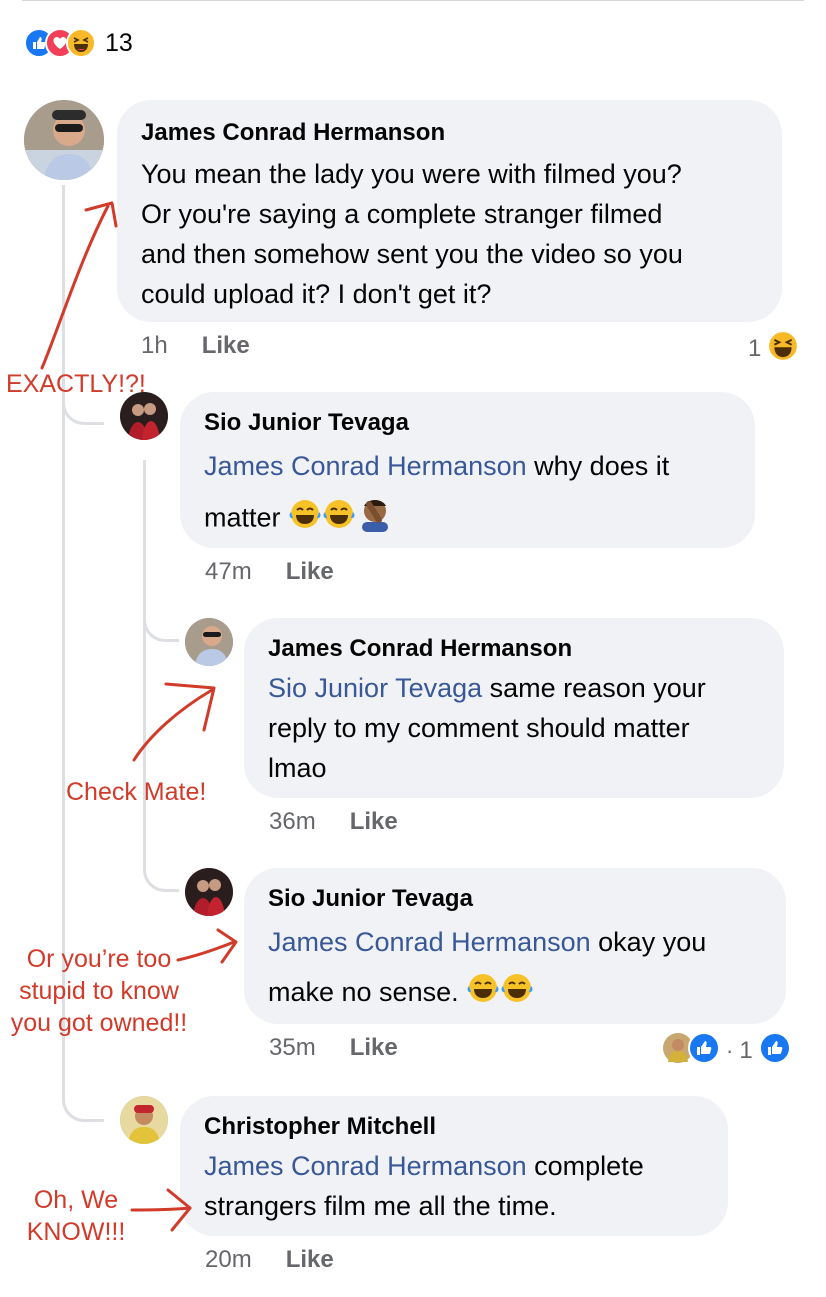 This screenshot has height=1297, width=826. What do you see at coordinates (99, 1023) in the screenshot?
I see `annotation-line: you got owned!!` at bounding box center [99, 1023].